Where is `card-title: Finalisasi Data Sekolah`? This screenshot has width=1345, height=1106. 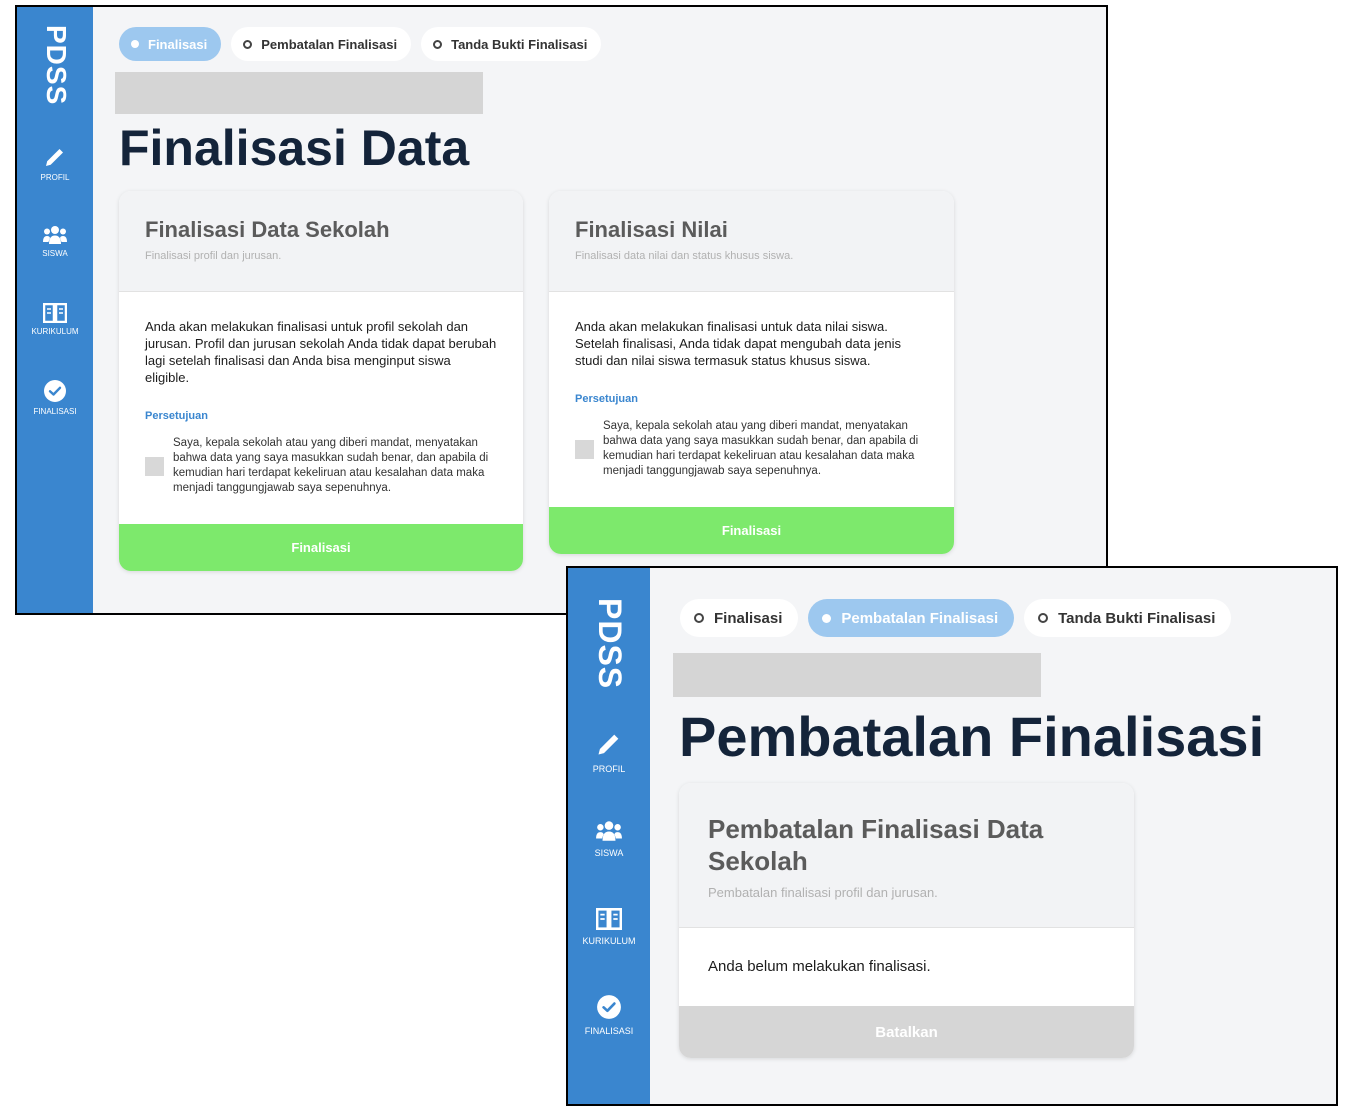
card-title: Finalisasi Data Sekolah is located at coordinates (267, 229).